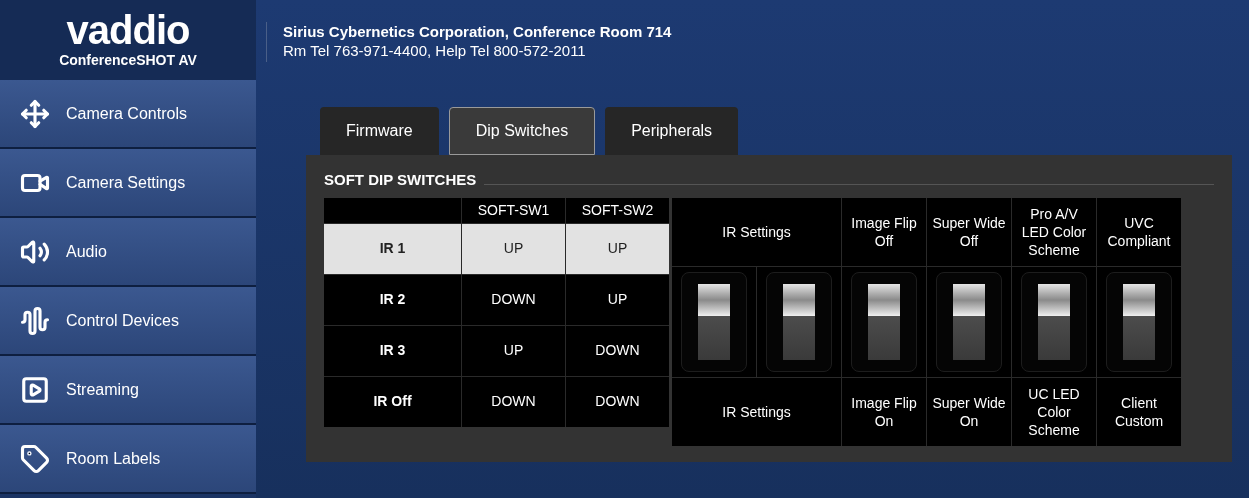 The height and width of the screenshot is (498, 1249). Describe the element at coordinates (969, 231) in the screenshot. I see `switch-label: Super Wide Off` at that location.